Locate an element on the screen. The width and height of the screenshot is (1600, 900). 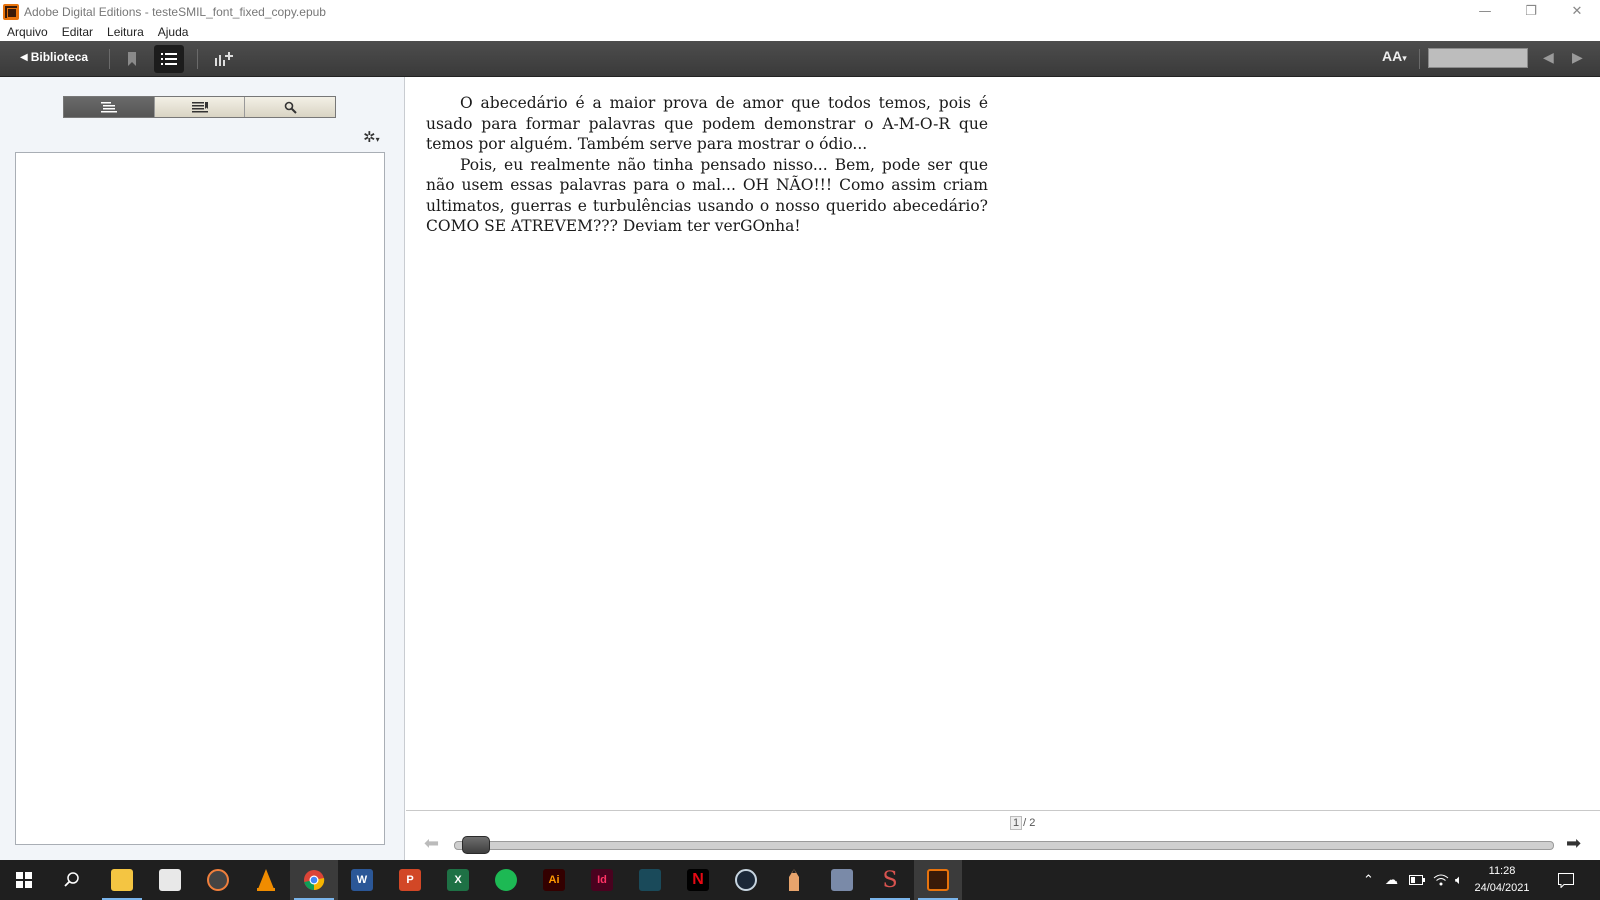
store-icon is located at coordinates (170, 880).